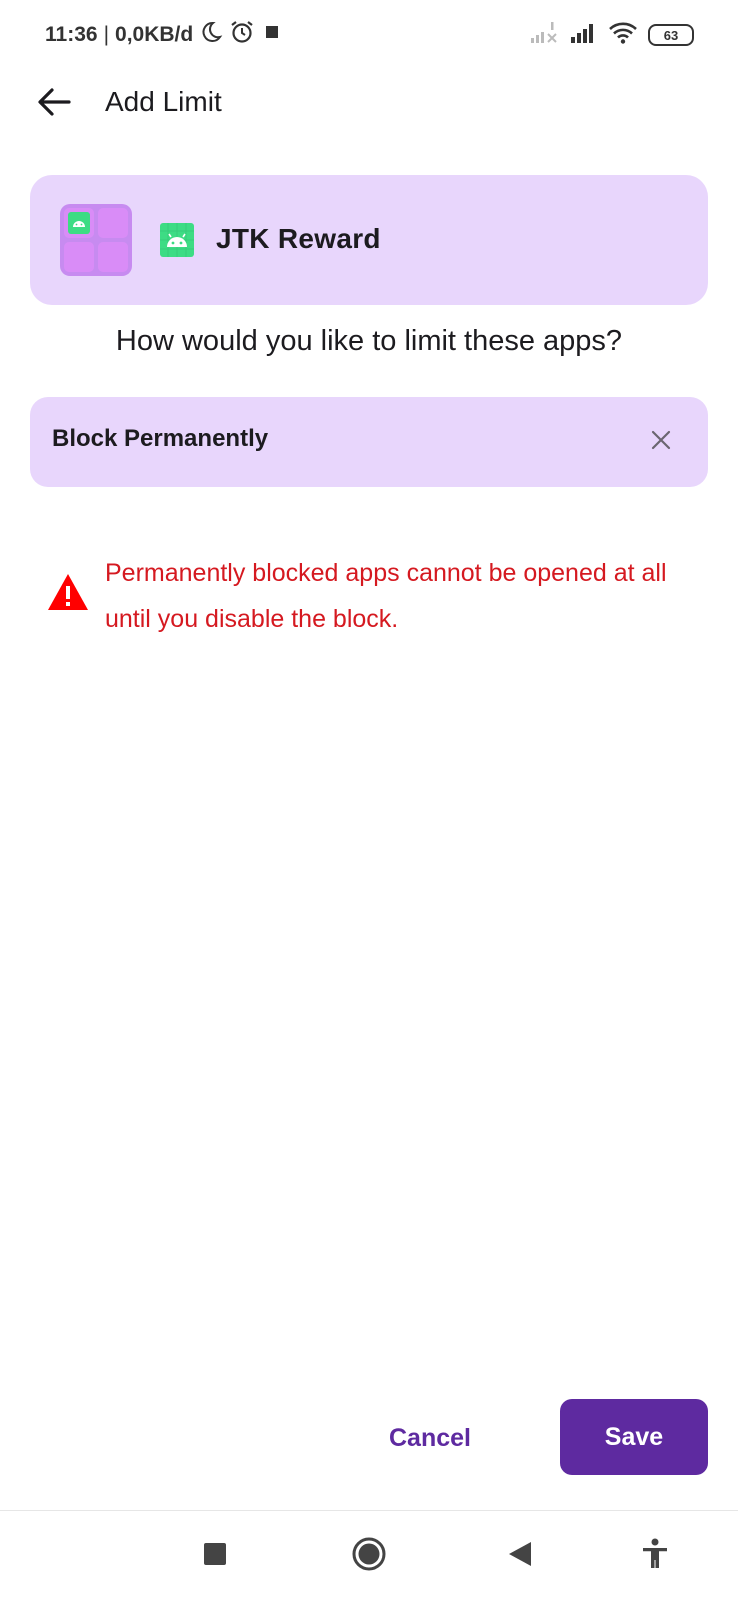 Image resolution: width=738 pixels, height=1600 pixels. I want to click on selected-apps-card: JTK Reward, so click(369, 240).